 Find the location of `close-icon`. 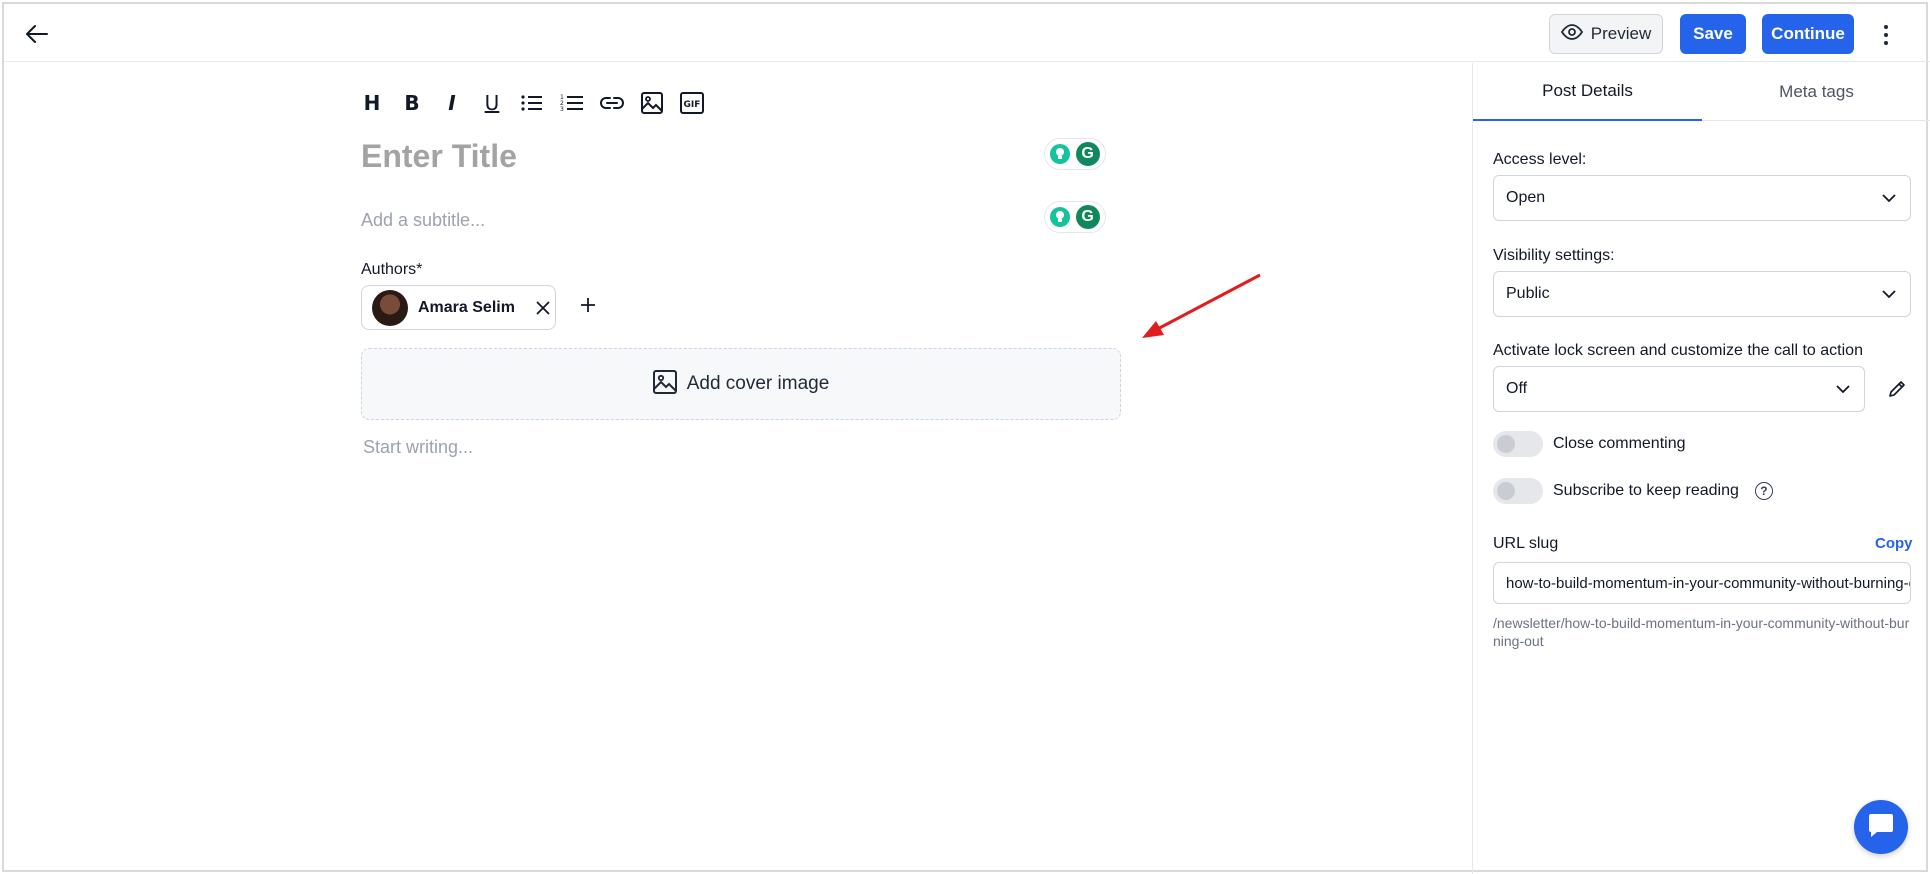

close-icon is located at coordinates (543, 308).